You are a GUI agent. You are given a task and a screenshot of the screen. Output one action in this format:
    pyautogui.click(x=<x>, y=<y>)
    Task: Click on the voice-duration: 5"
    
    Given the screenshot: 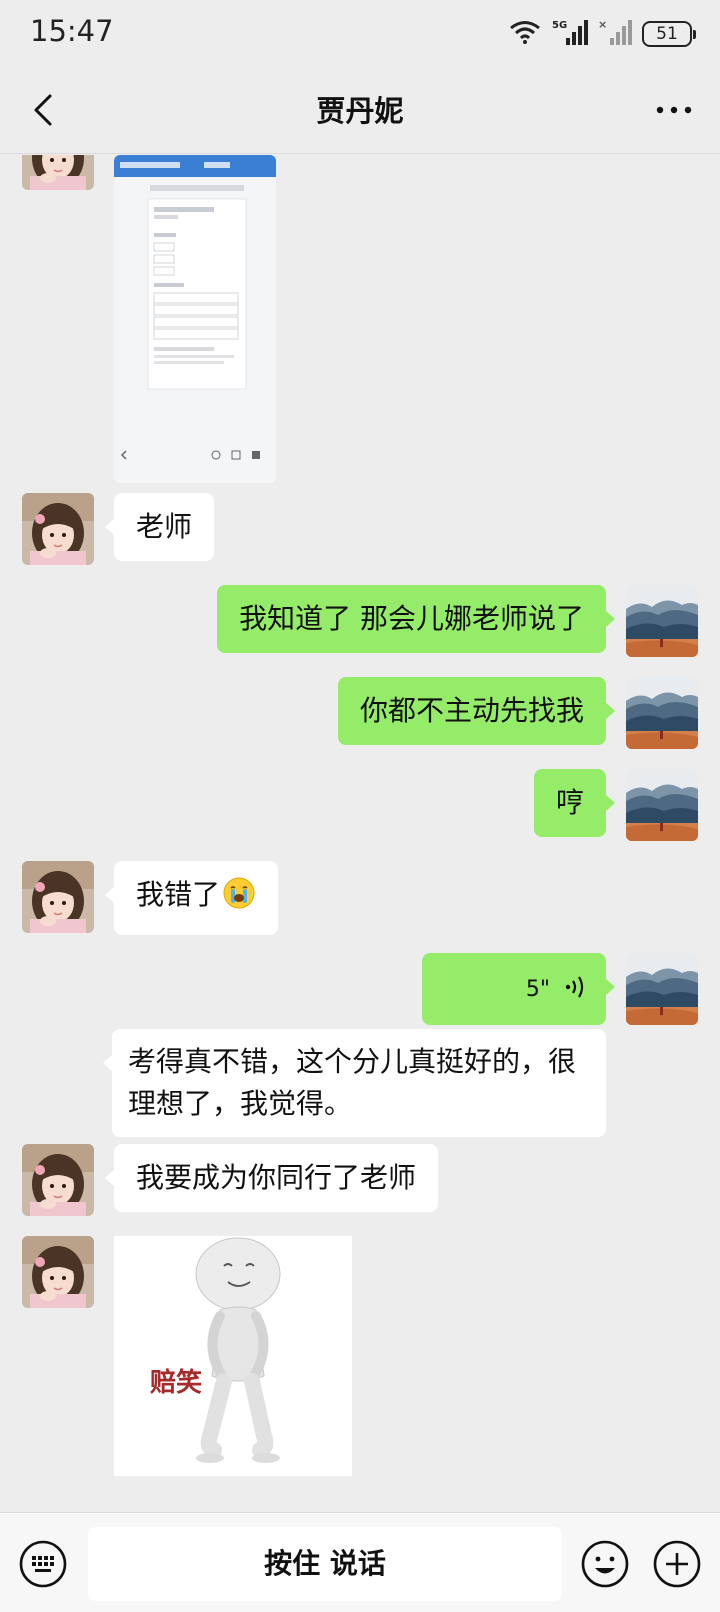 What is the action you would take?
    pyautogui.click(x=537, y=989)
    